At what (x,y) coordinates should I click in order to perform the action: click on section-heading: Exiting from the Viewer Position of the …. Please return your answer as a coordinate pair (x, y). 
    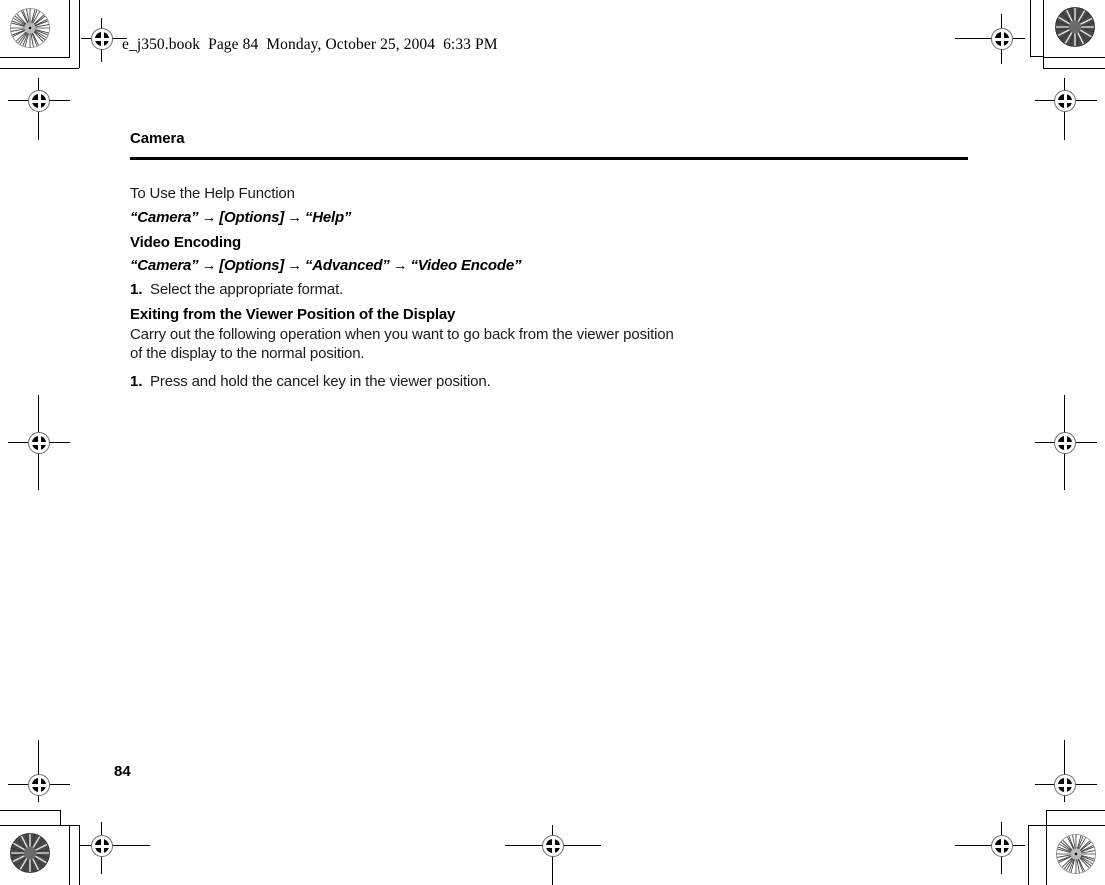
    Looking at the image, I should click on (293, 314).